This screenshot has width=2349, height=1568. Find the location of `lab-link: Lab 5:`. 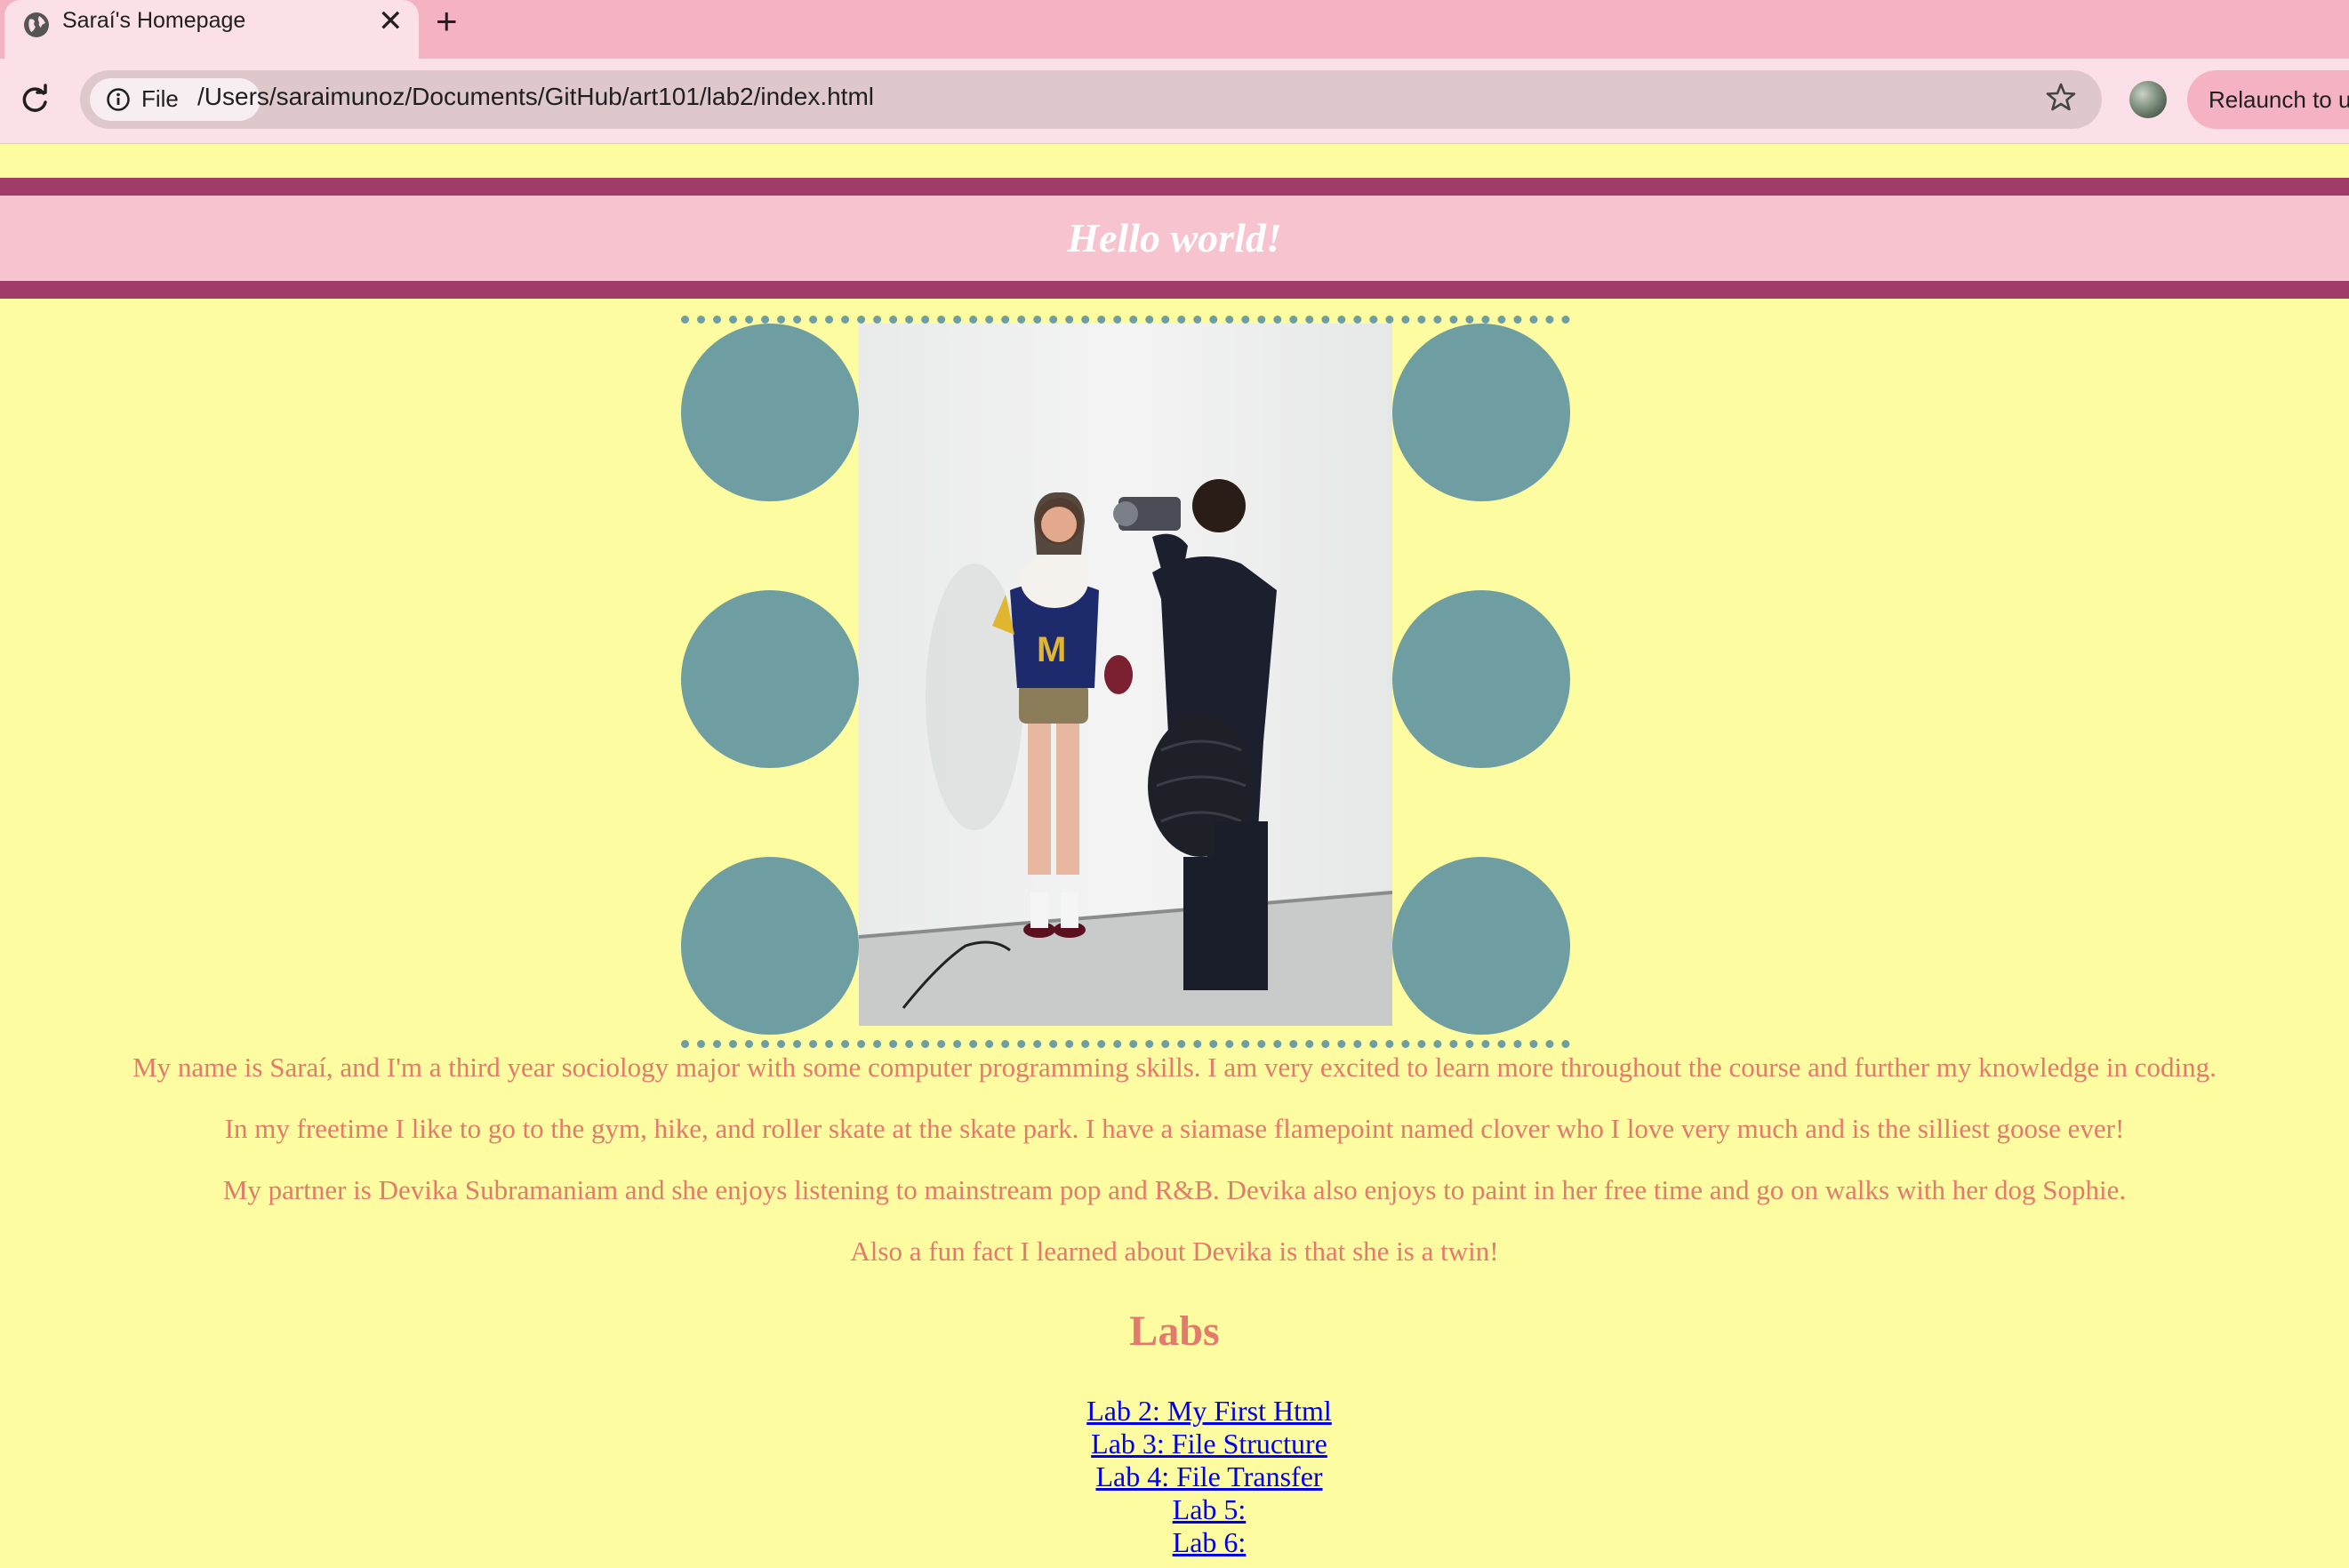

lab-link: Lab 5: is located at coordinates (1174, 1509).